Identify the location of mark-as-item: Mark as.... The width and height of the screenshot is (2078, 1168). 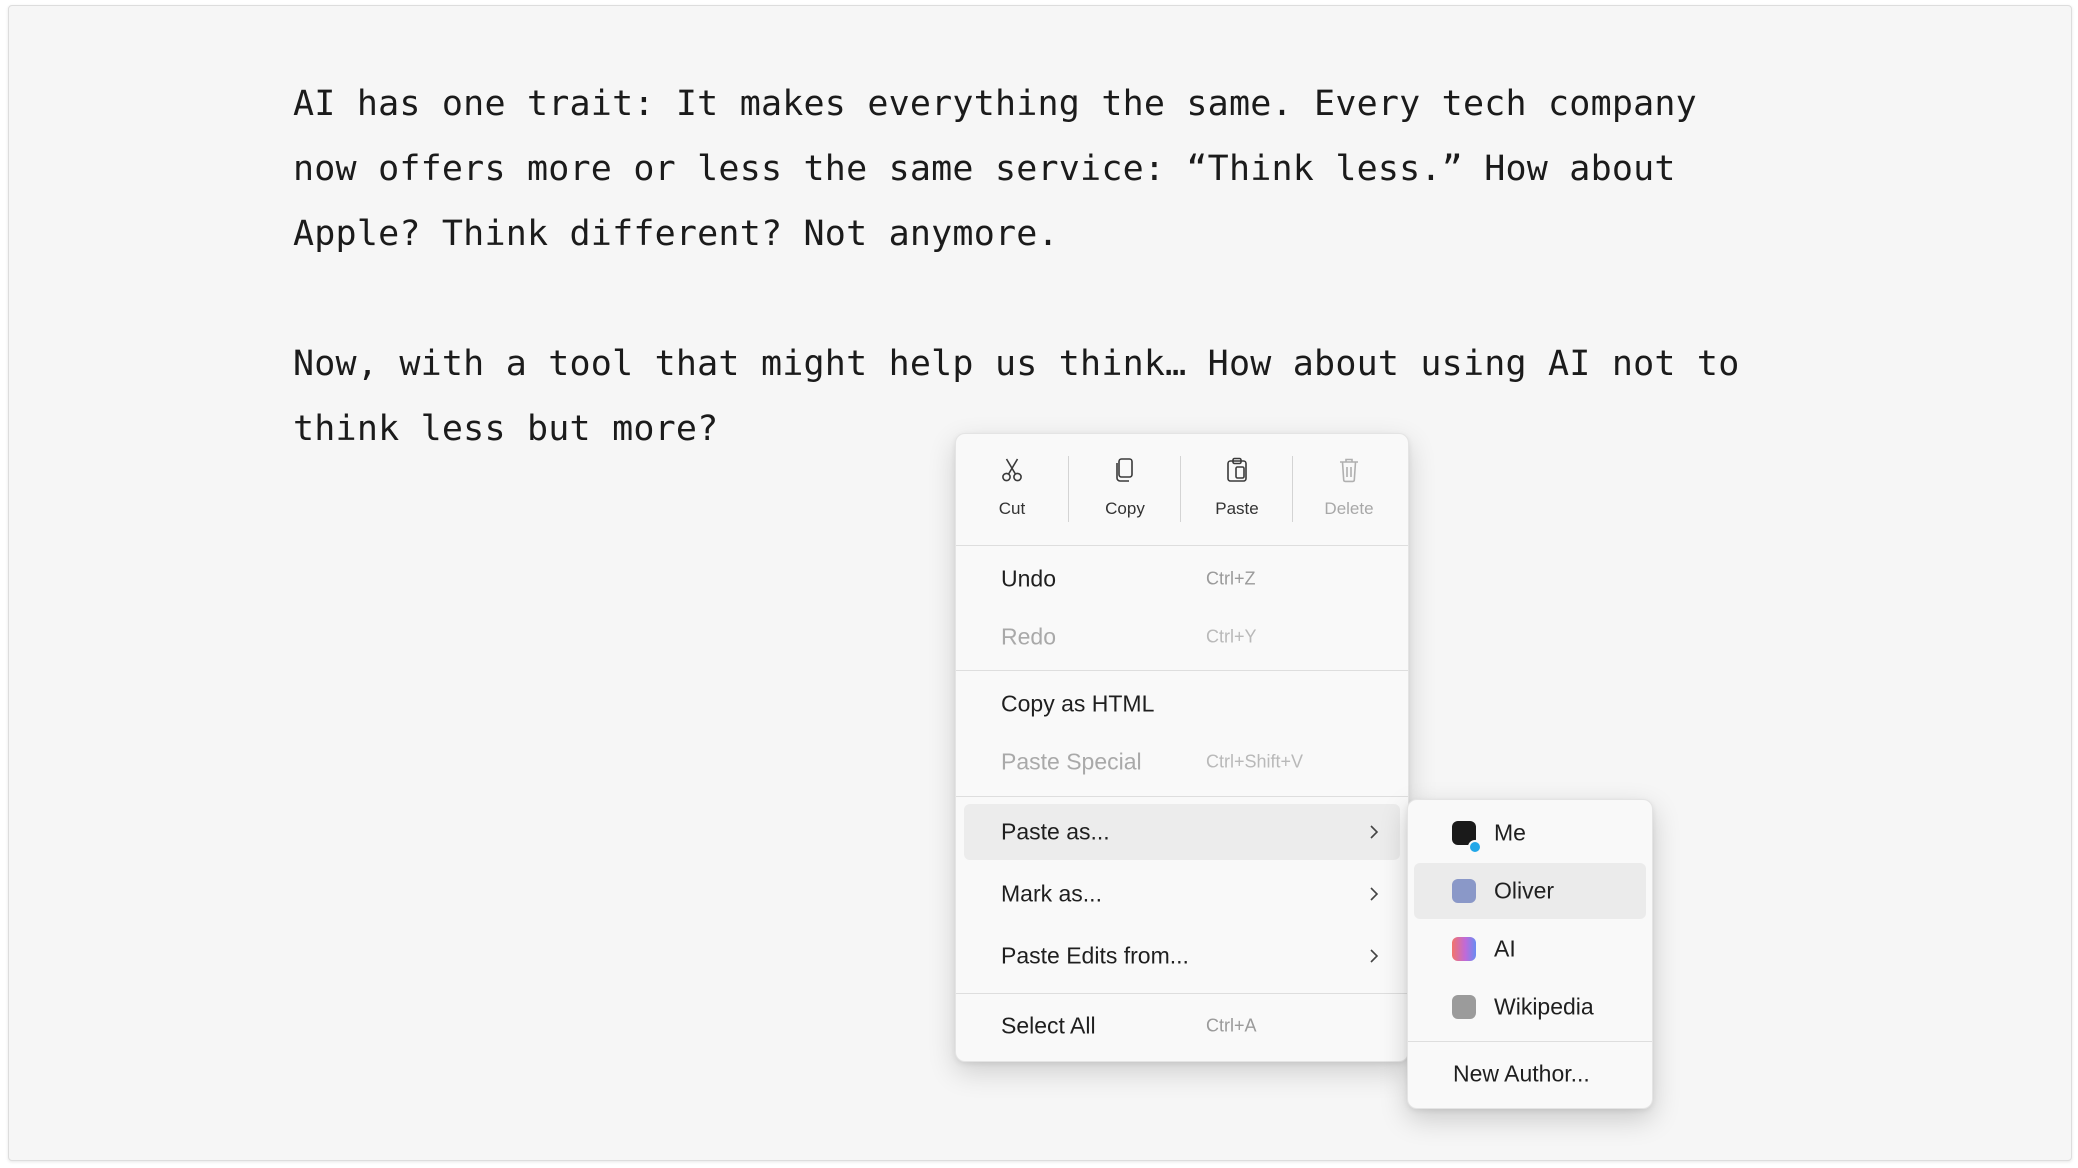
(1182, 894).